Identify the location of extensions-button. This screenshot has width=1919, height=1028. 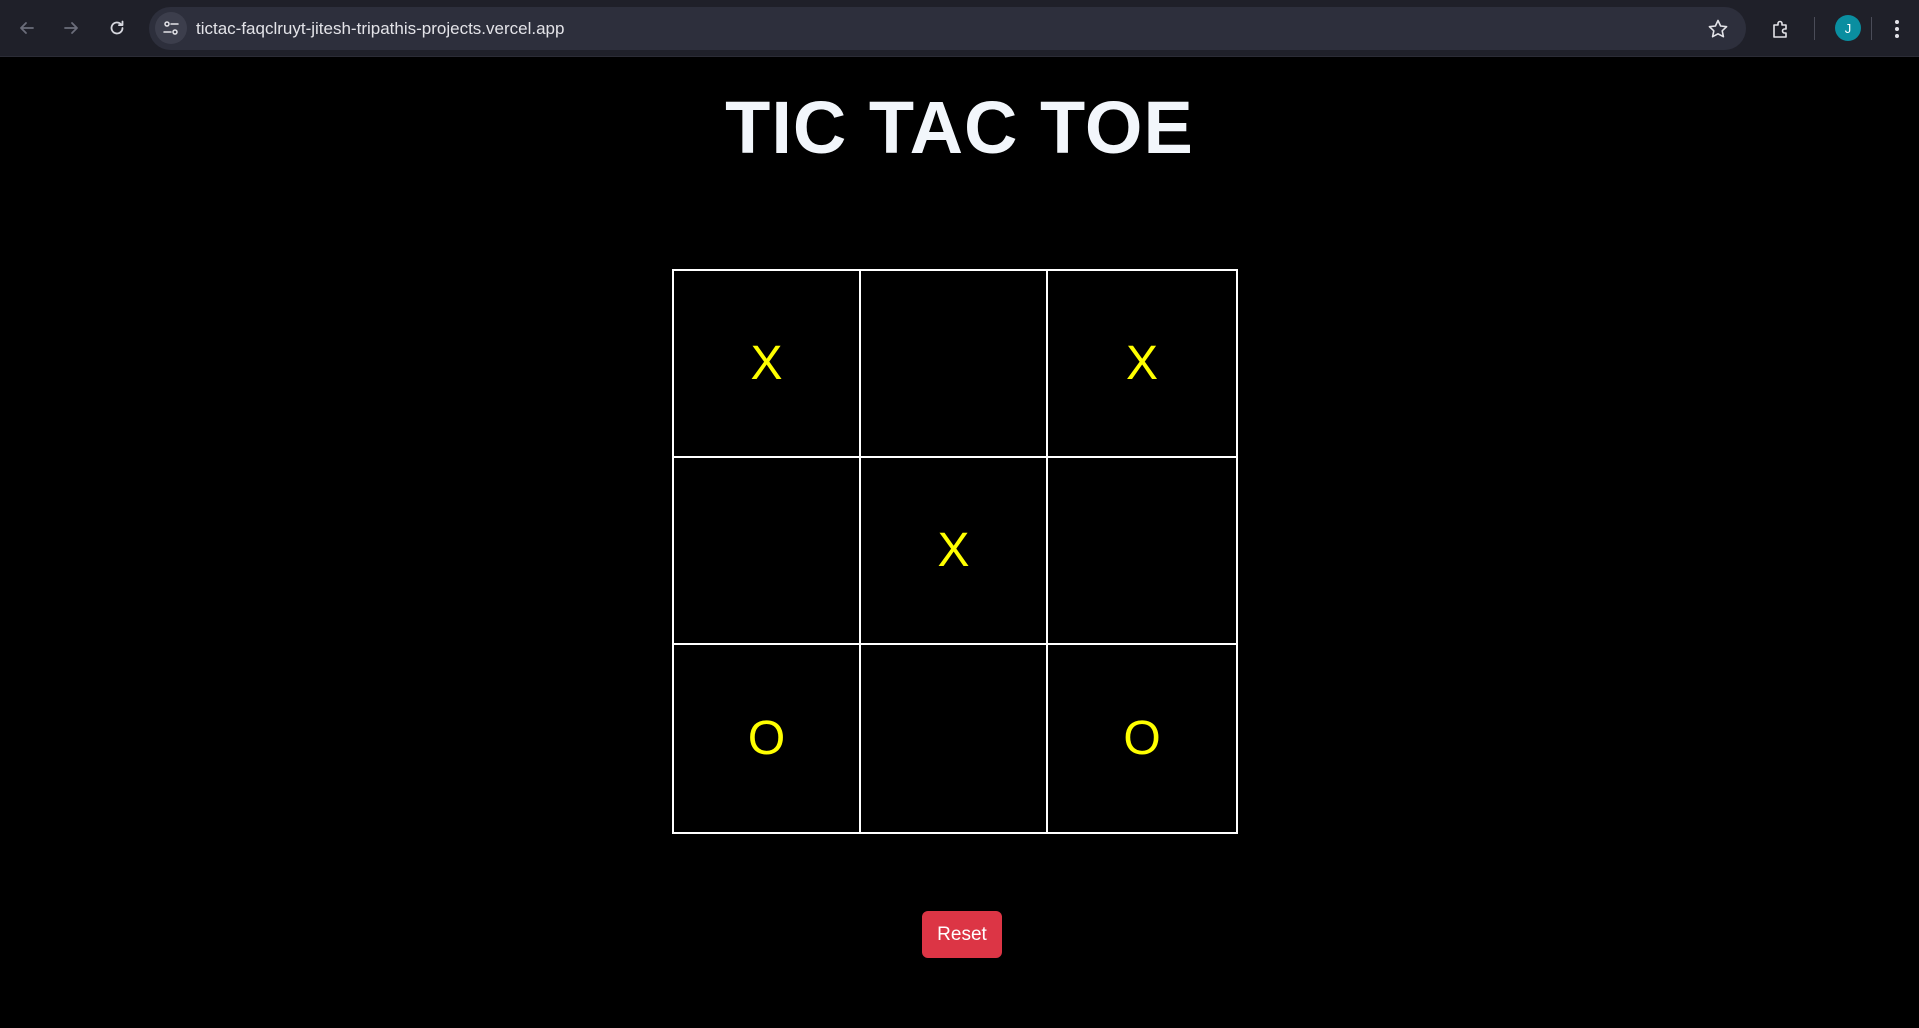
(1781, 29).